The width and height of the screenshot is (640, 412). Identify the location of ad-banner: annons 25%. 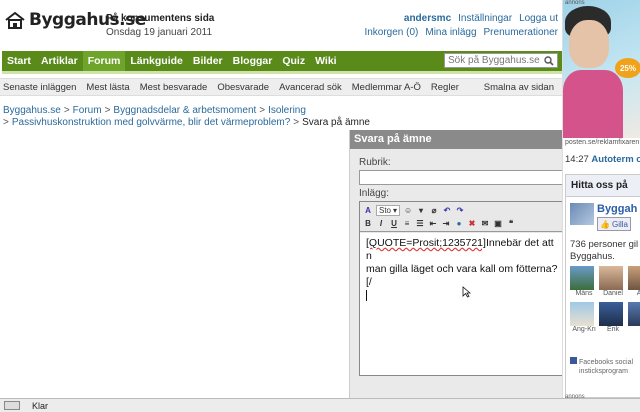
(601, 69).